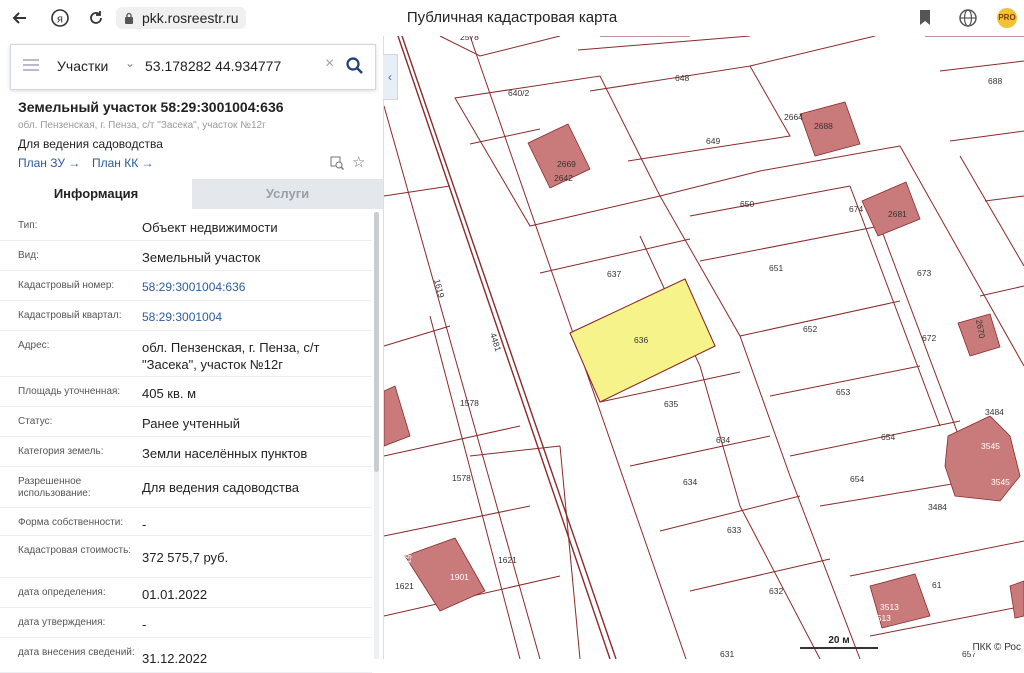  What do you see at coordinates (186, 557) in the screenshot?
I see `table-row: Кадастровая стоимость: 372 575,7 руб.` at bounding box center [186, 557].